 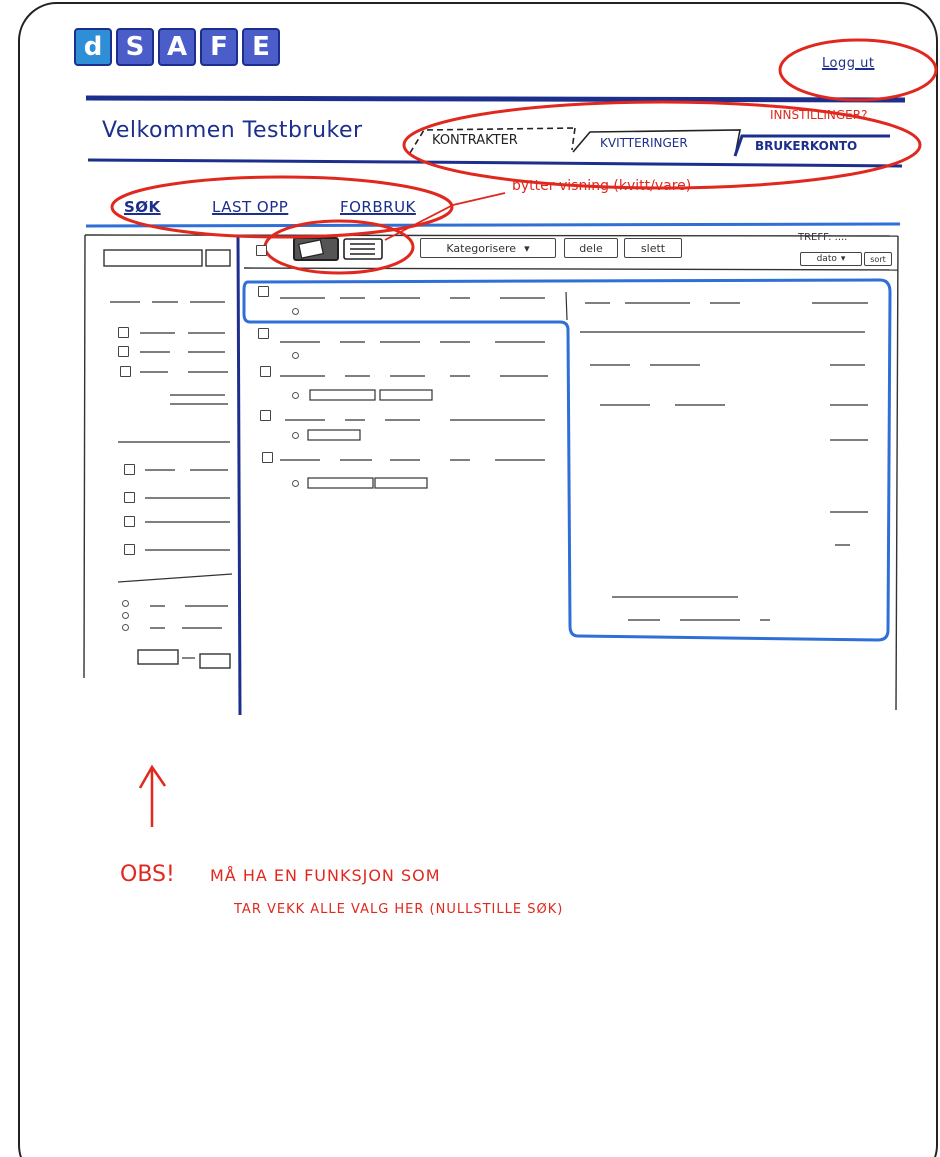 I want to click on obs-line-2: TAR VEKK ALLE VALG HER (NULLSTILLE SØK), so click(x=399, y=909).